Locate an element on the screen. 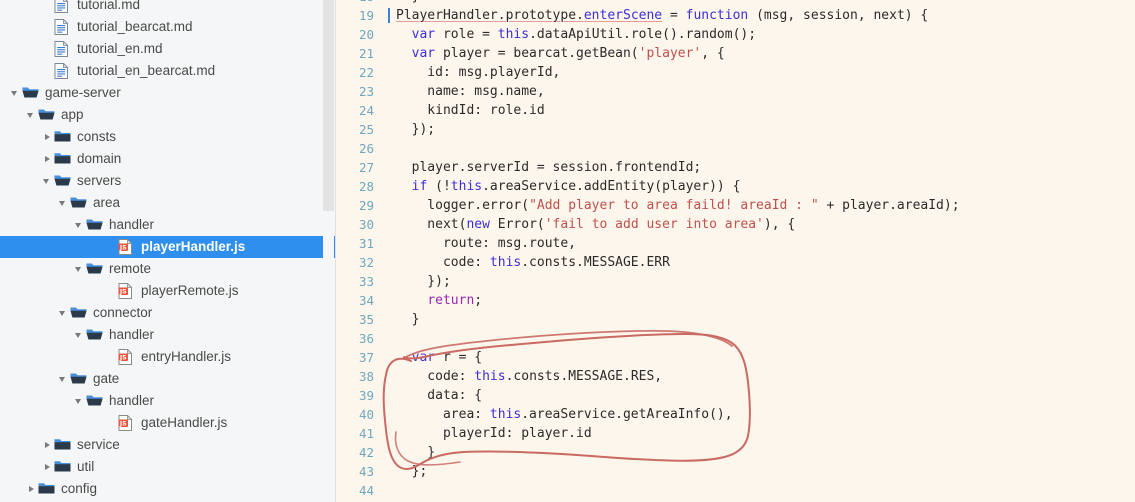 Image resolution: width=1135 pixels, height=502 pixels. tree-item-label: handler is located at coordinates (132, 400).